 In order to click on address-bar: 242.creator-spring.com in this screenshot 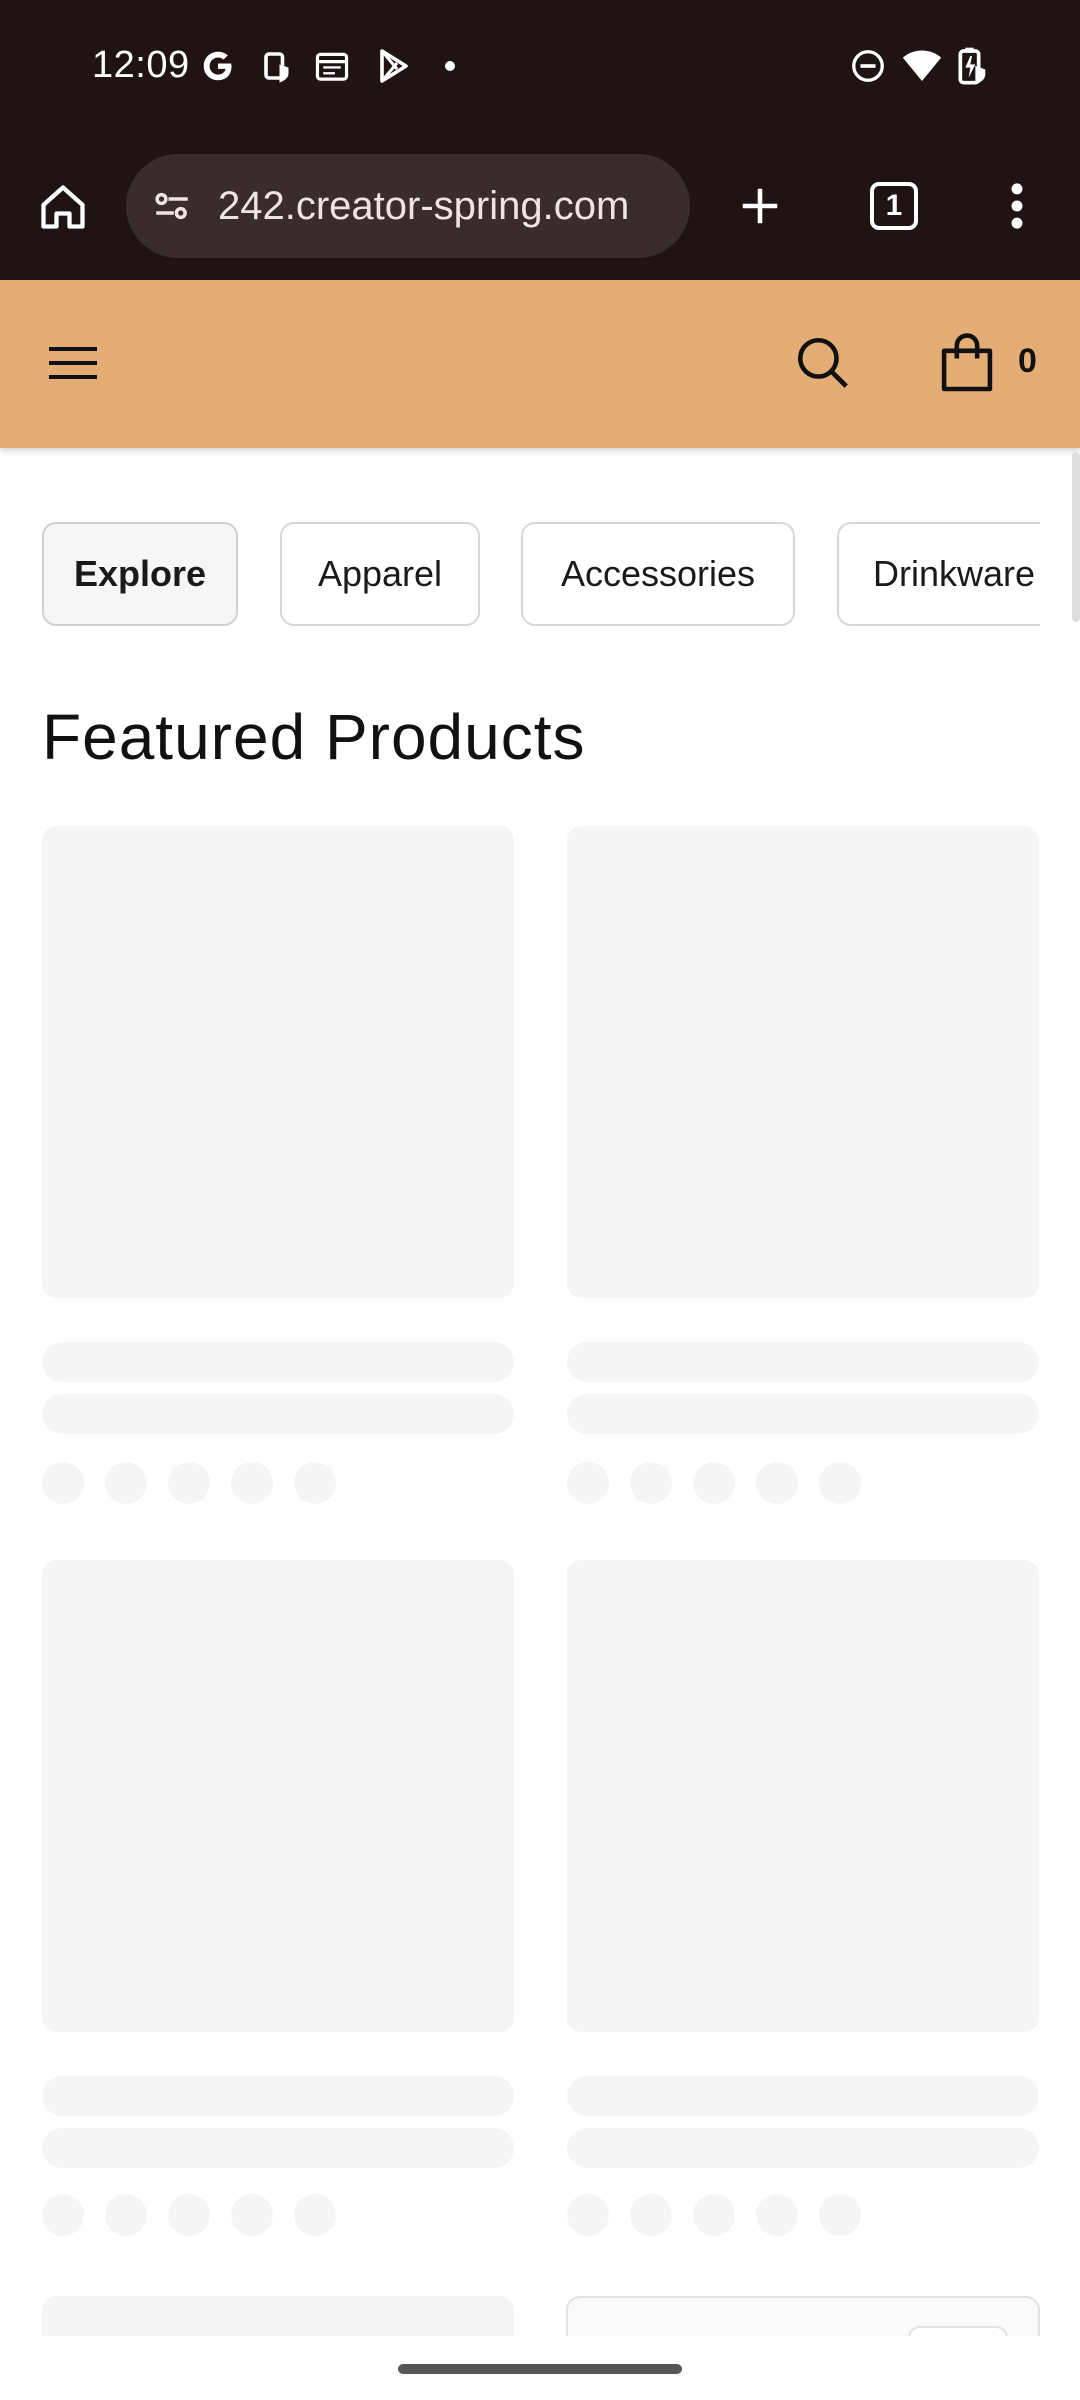, I will do `click(408, 206)`.